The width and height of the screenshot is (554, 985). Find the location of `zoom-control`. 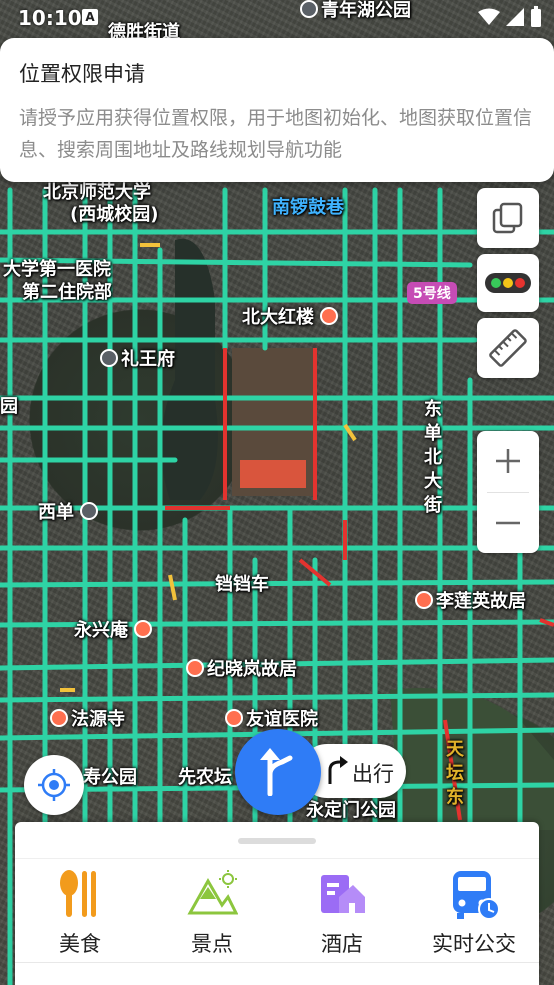

zoom-control is located at coordinates (508, 492).